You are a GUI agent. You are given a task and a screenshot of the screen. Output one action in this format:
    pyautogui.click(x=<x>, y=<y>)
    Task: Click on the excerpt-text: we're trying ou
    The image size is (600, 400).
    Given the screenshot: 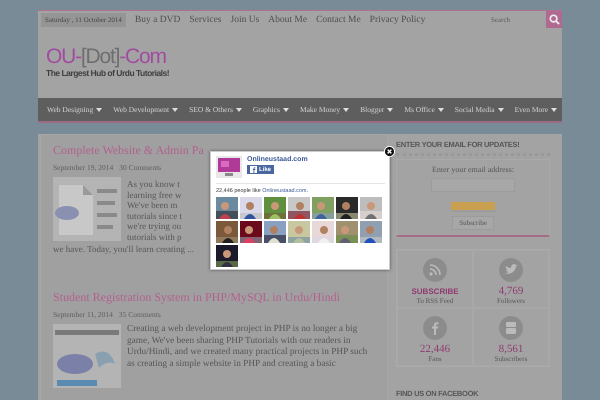 What is the action you would take?
    pyautogui.click(x=154, y=226)
    